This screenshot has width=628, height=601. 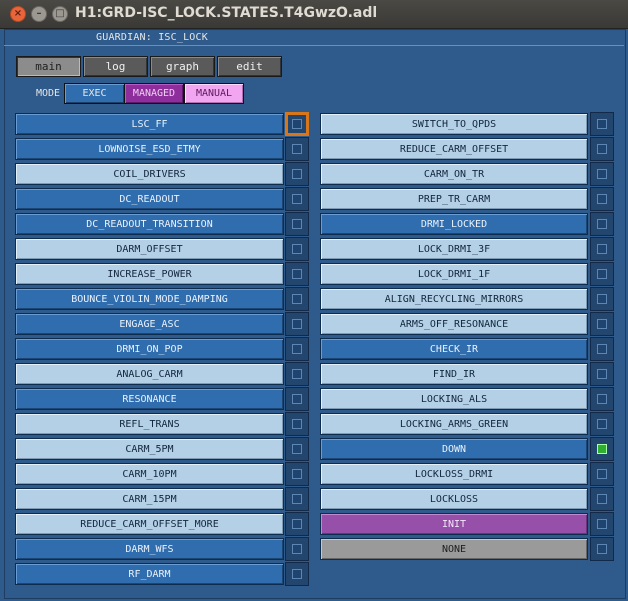 I want to click on state-button: NONE, so click(x=454, y=549).